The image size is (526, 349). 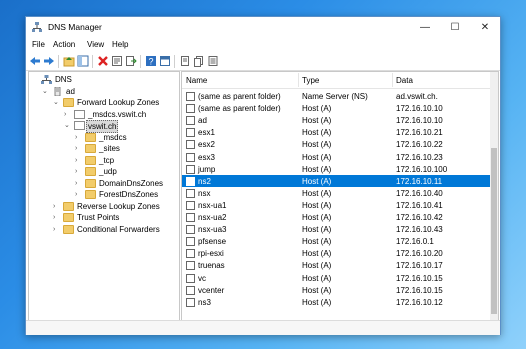 I want to click on tree-node-label: ForestDnsZones, so click(x=129, y=194).